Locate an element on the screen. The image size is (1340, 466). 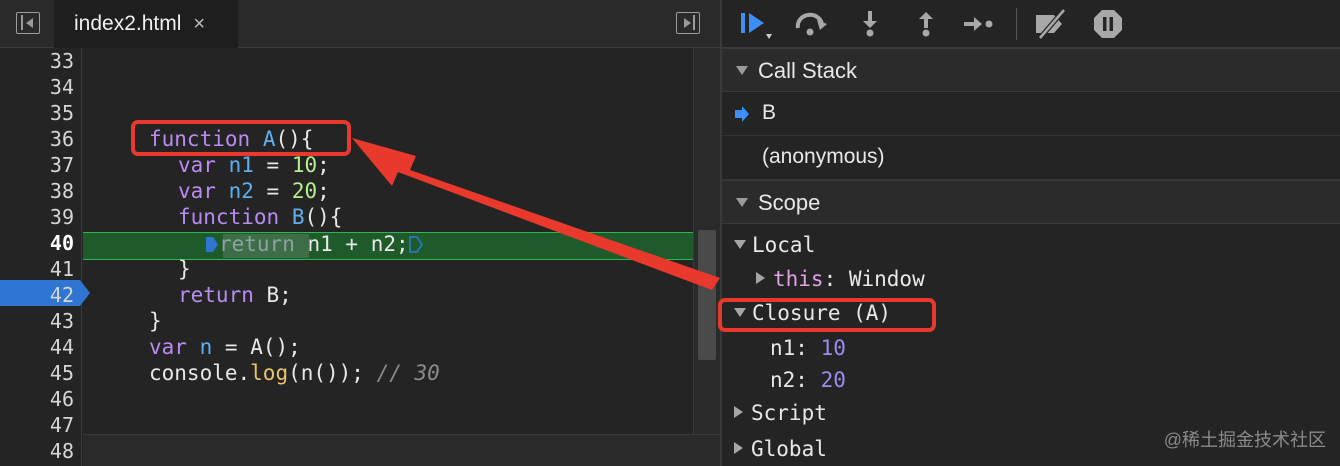
scope-global-node: Global is located at coordinates (780, 449).